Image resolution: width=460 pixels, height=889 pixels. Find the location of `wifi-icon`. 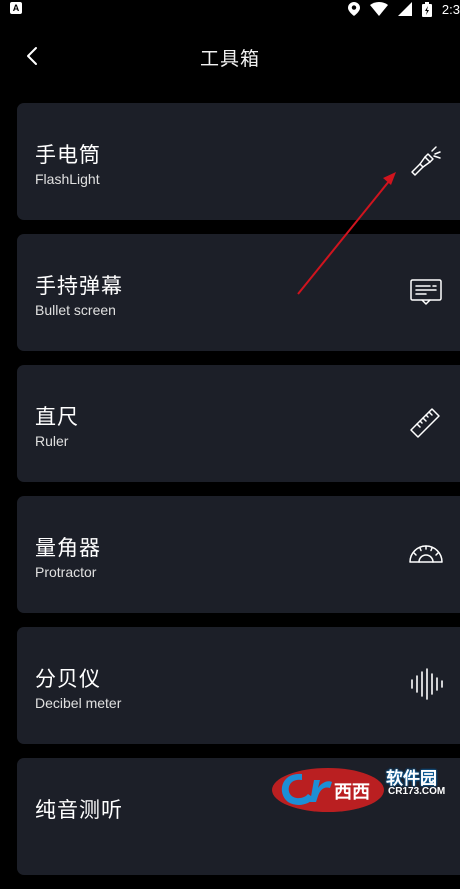

wifi-icon is located at coordinates (378, 9).